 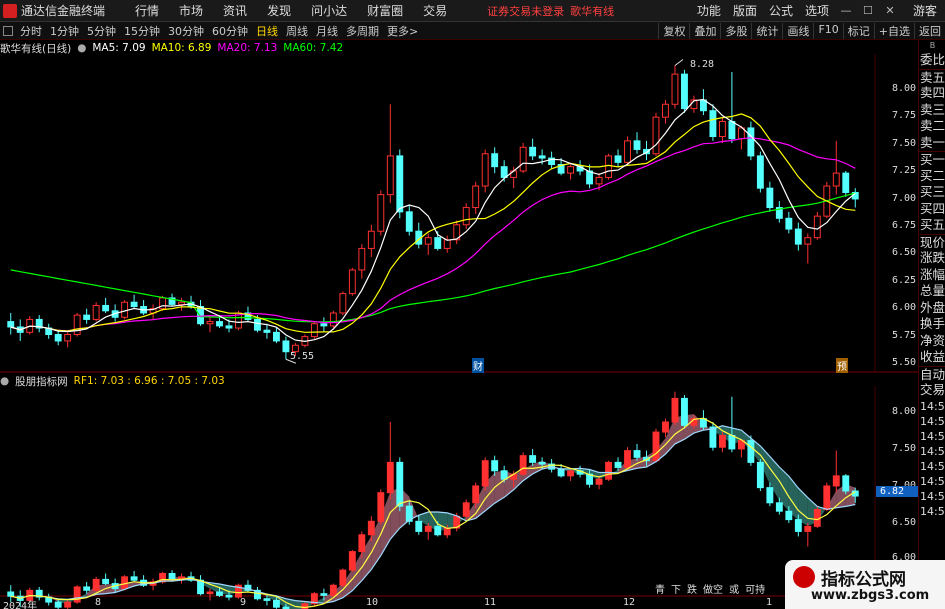 What do you see at coordinates (868, 11) in the screenshot?
I see `maximize-icon: ☐` at bounding box center [868, 11].